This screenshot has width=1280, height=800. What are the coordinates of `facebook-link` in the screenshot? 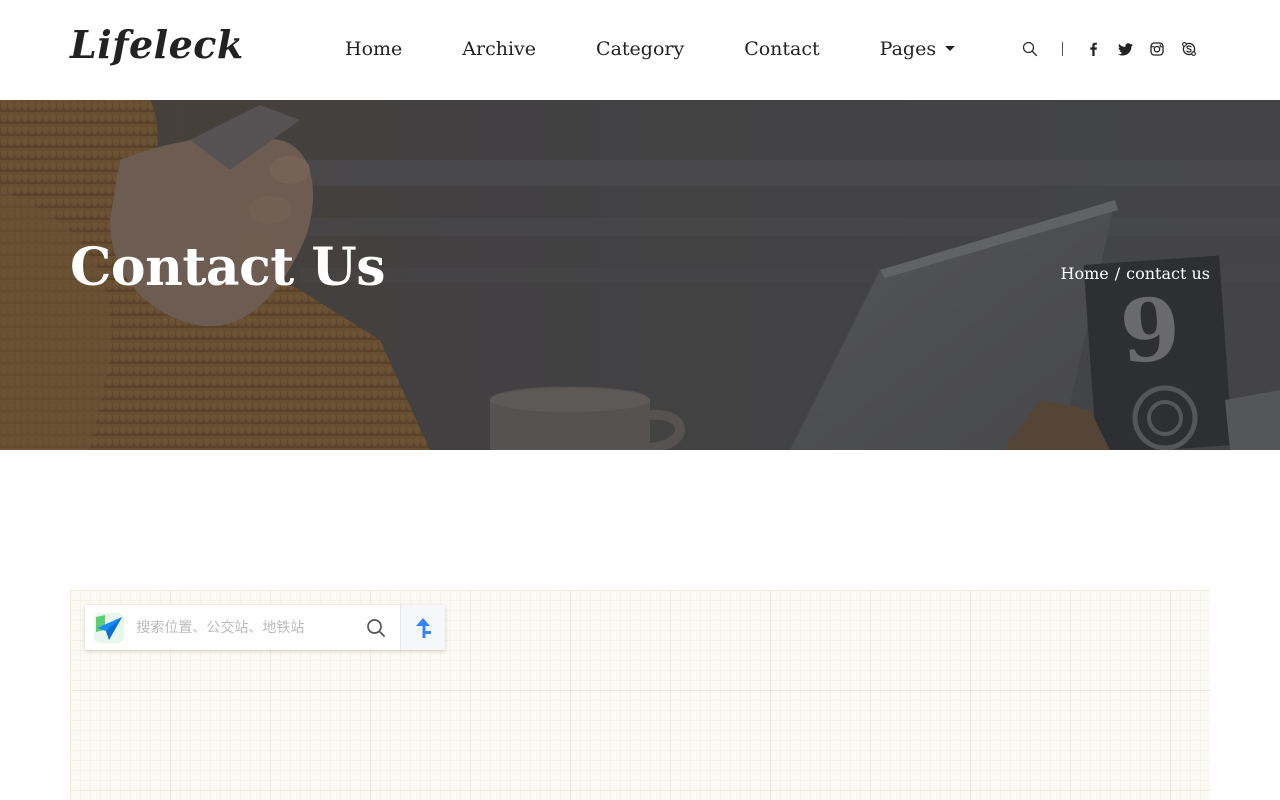 It's located at (1093, 49).